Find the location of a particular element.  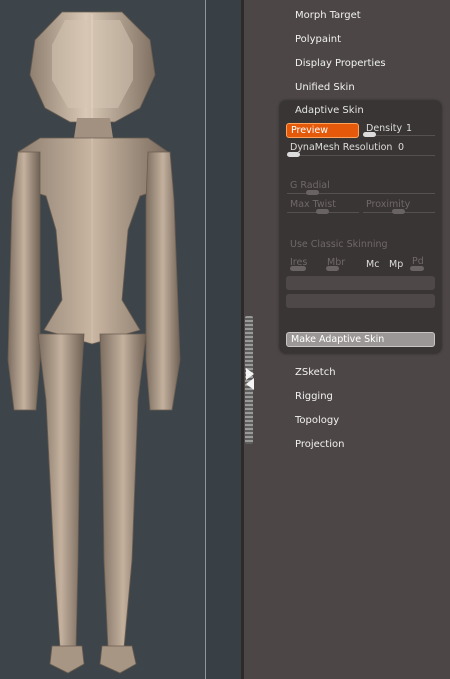

menu-topology: Topology is located at coordinates (317, 420).